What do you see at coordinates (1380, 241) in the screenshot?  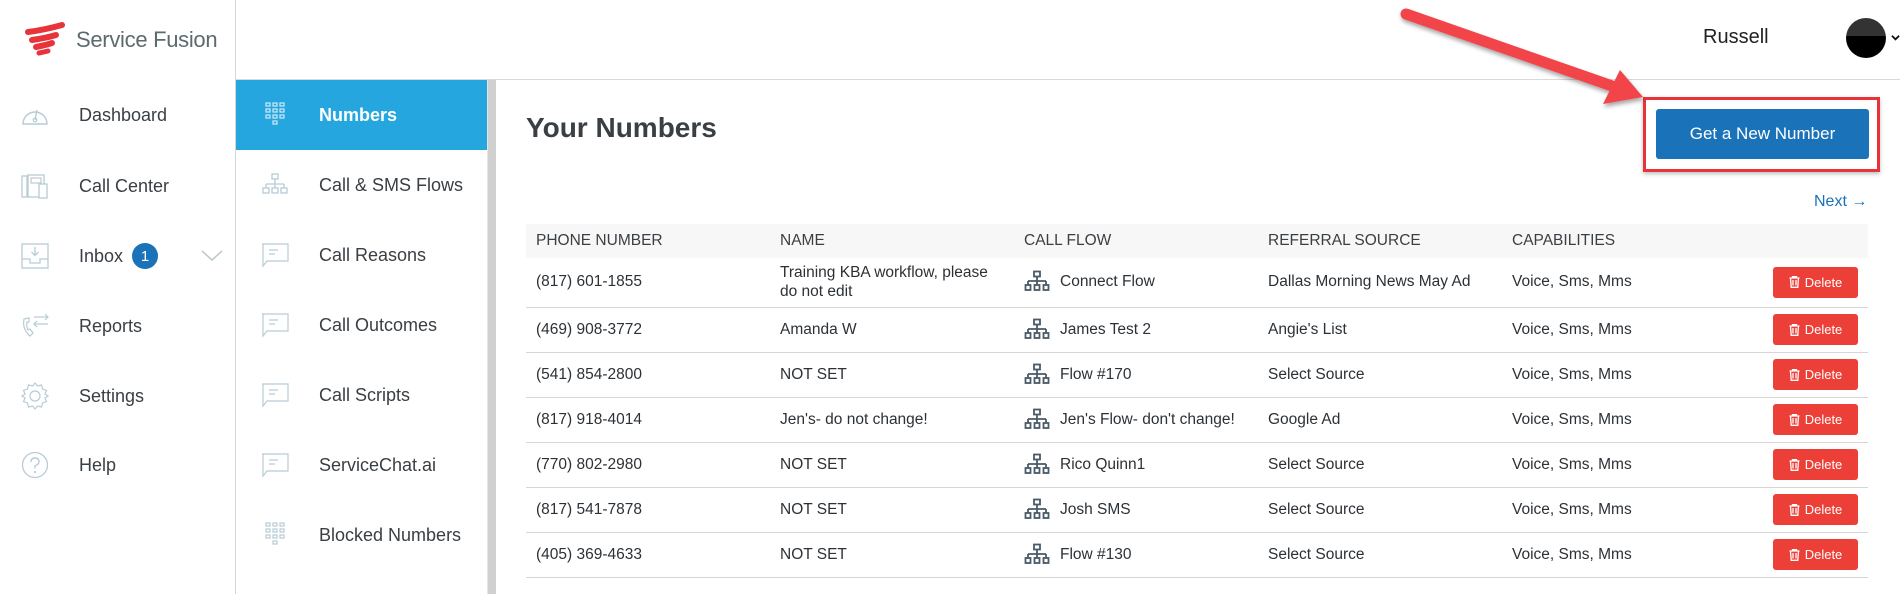 I see `column-header-referral-source: REFERRAL SOURCE` at bounding box center [1380, 241].